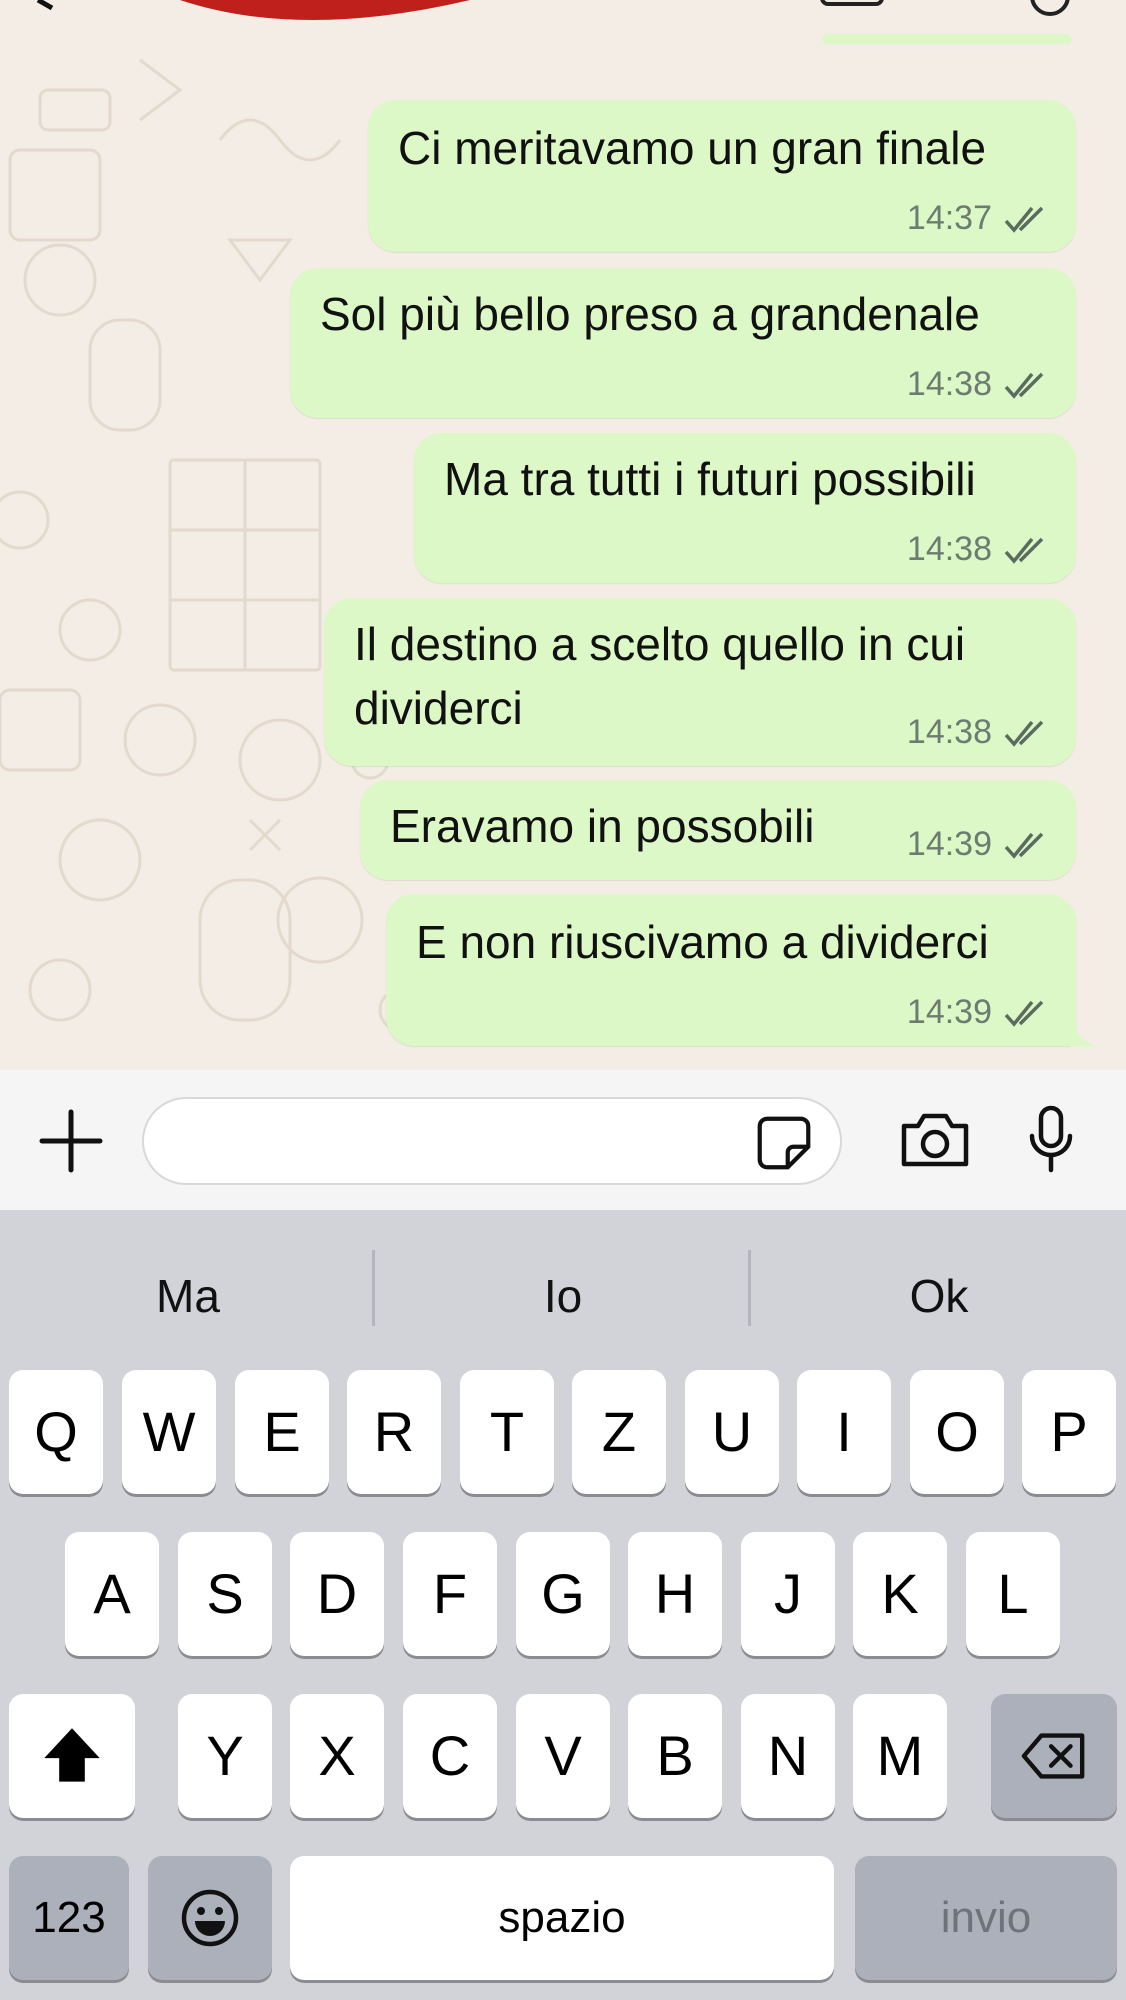  What do you see at coordinates (1051, 1139) in the screenshot?
I see `microphone-icon` at bounding box center [1051, 1139].